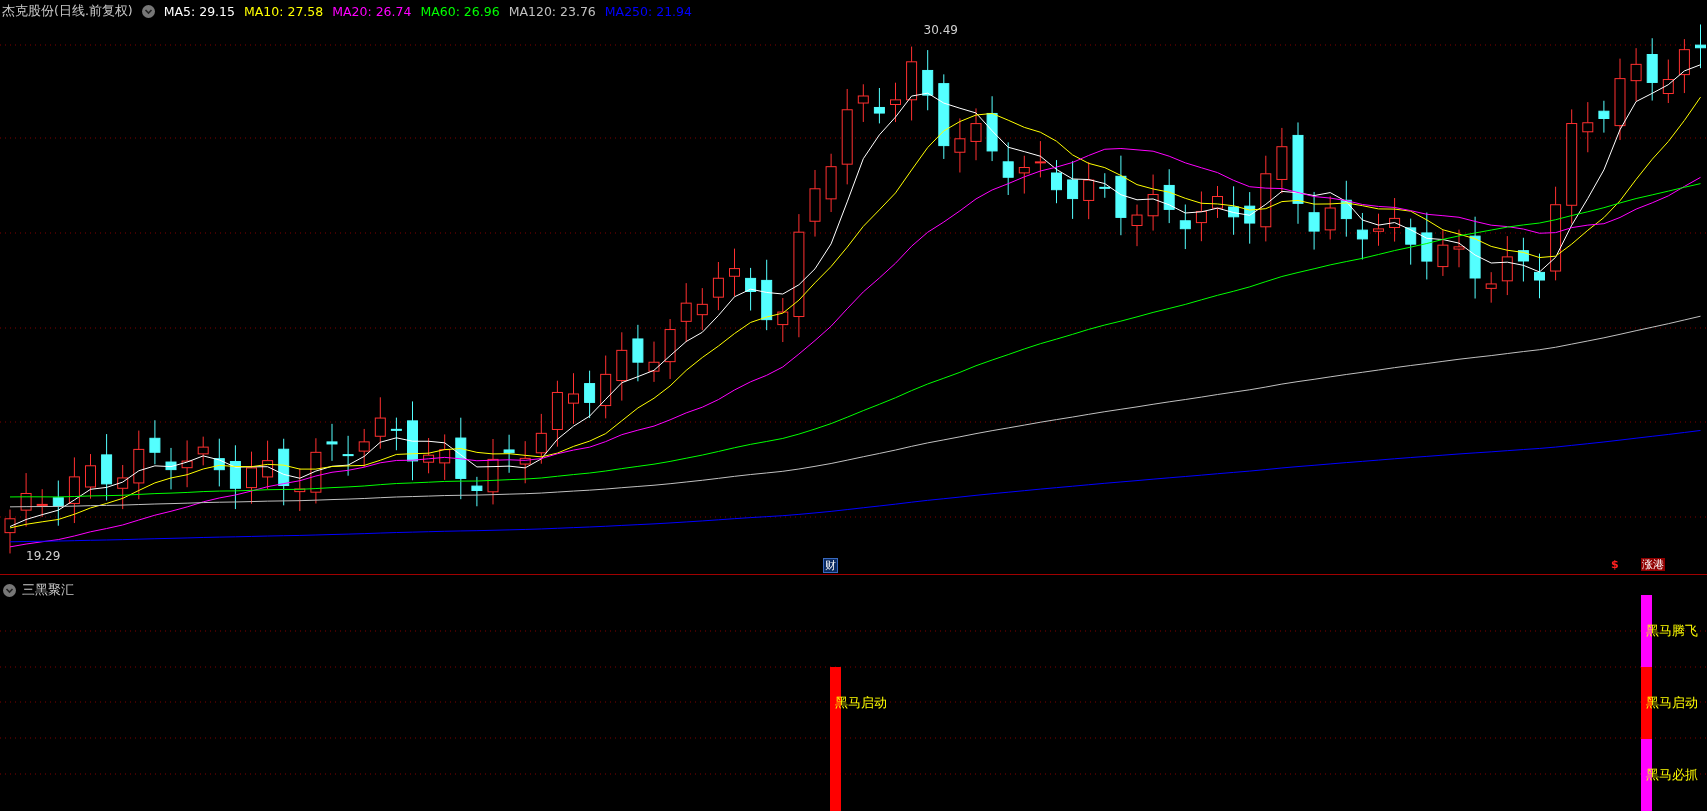 Image resolution: width=1707 pixels, height=811 pixels. I want to click on stock-title: 杰克股份(日线.前复权), so click(67, 11).